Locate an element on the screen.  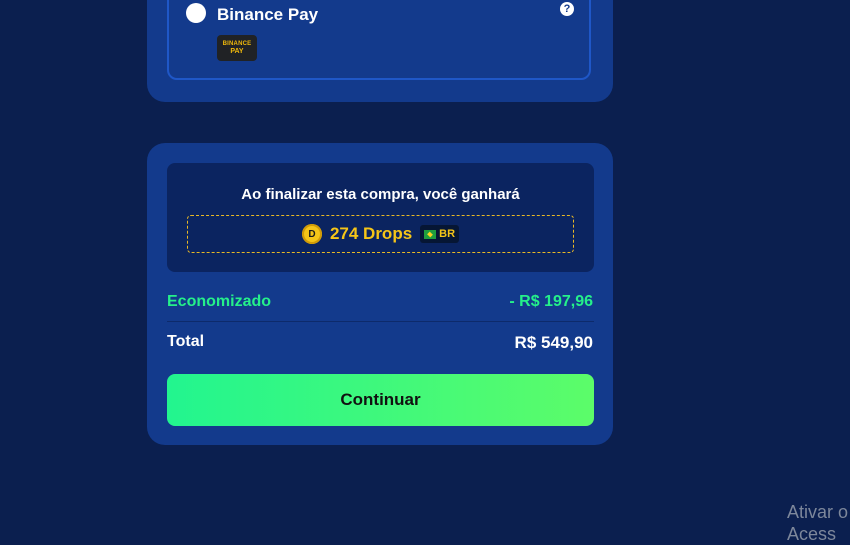
activation-watermark-line-2: Acess is located at coordinates (812, 534).